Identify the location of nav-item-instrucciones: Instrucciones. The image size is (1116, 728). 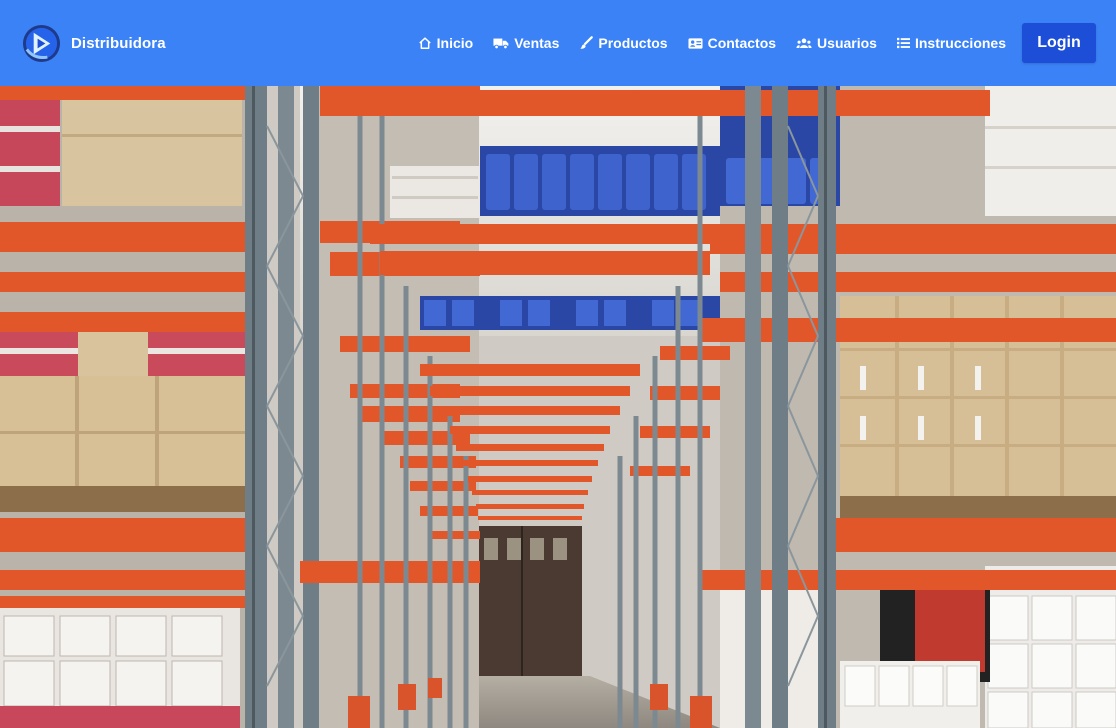
(951, 43).